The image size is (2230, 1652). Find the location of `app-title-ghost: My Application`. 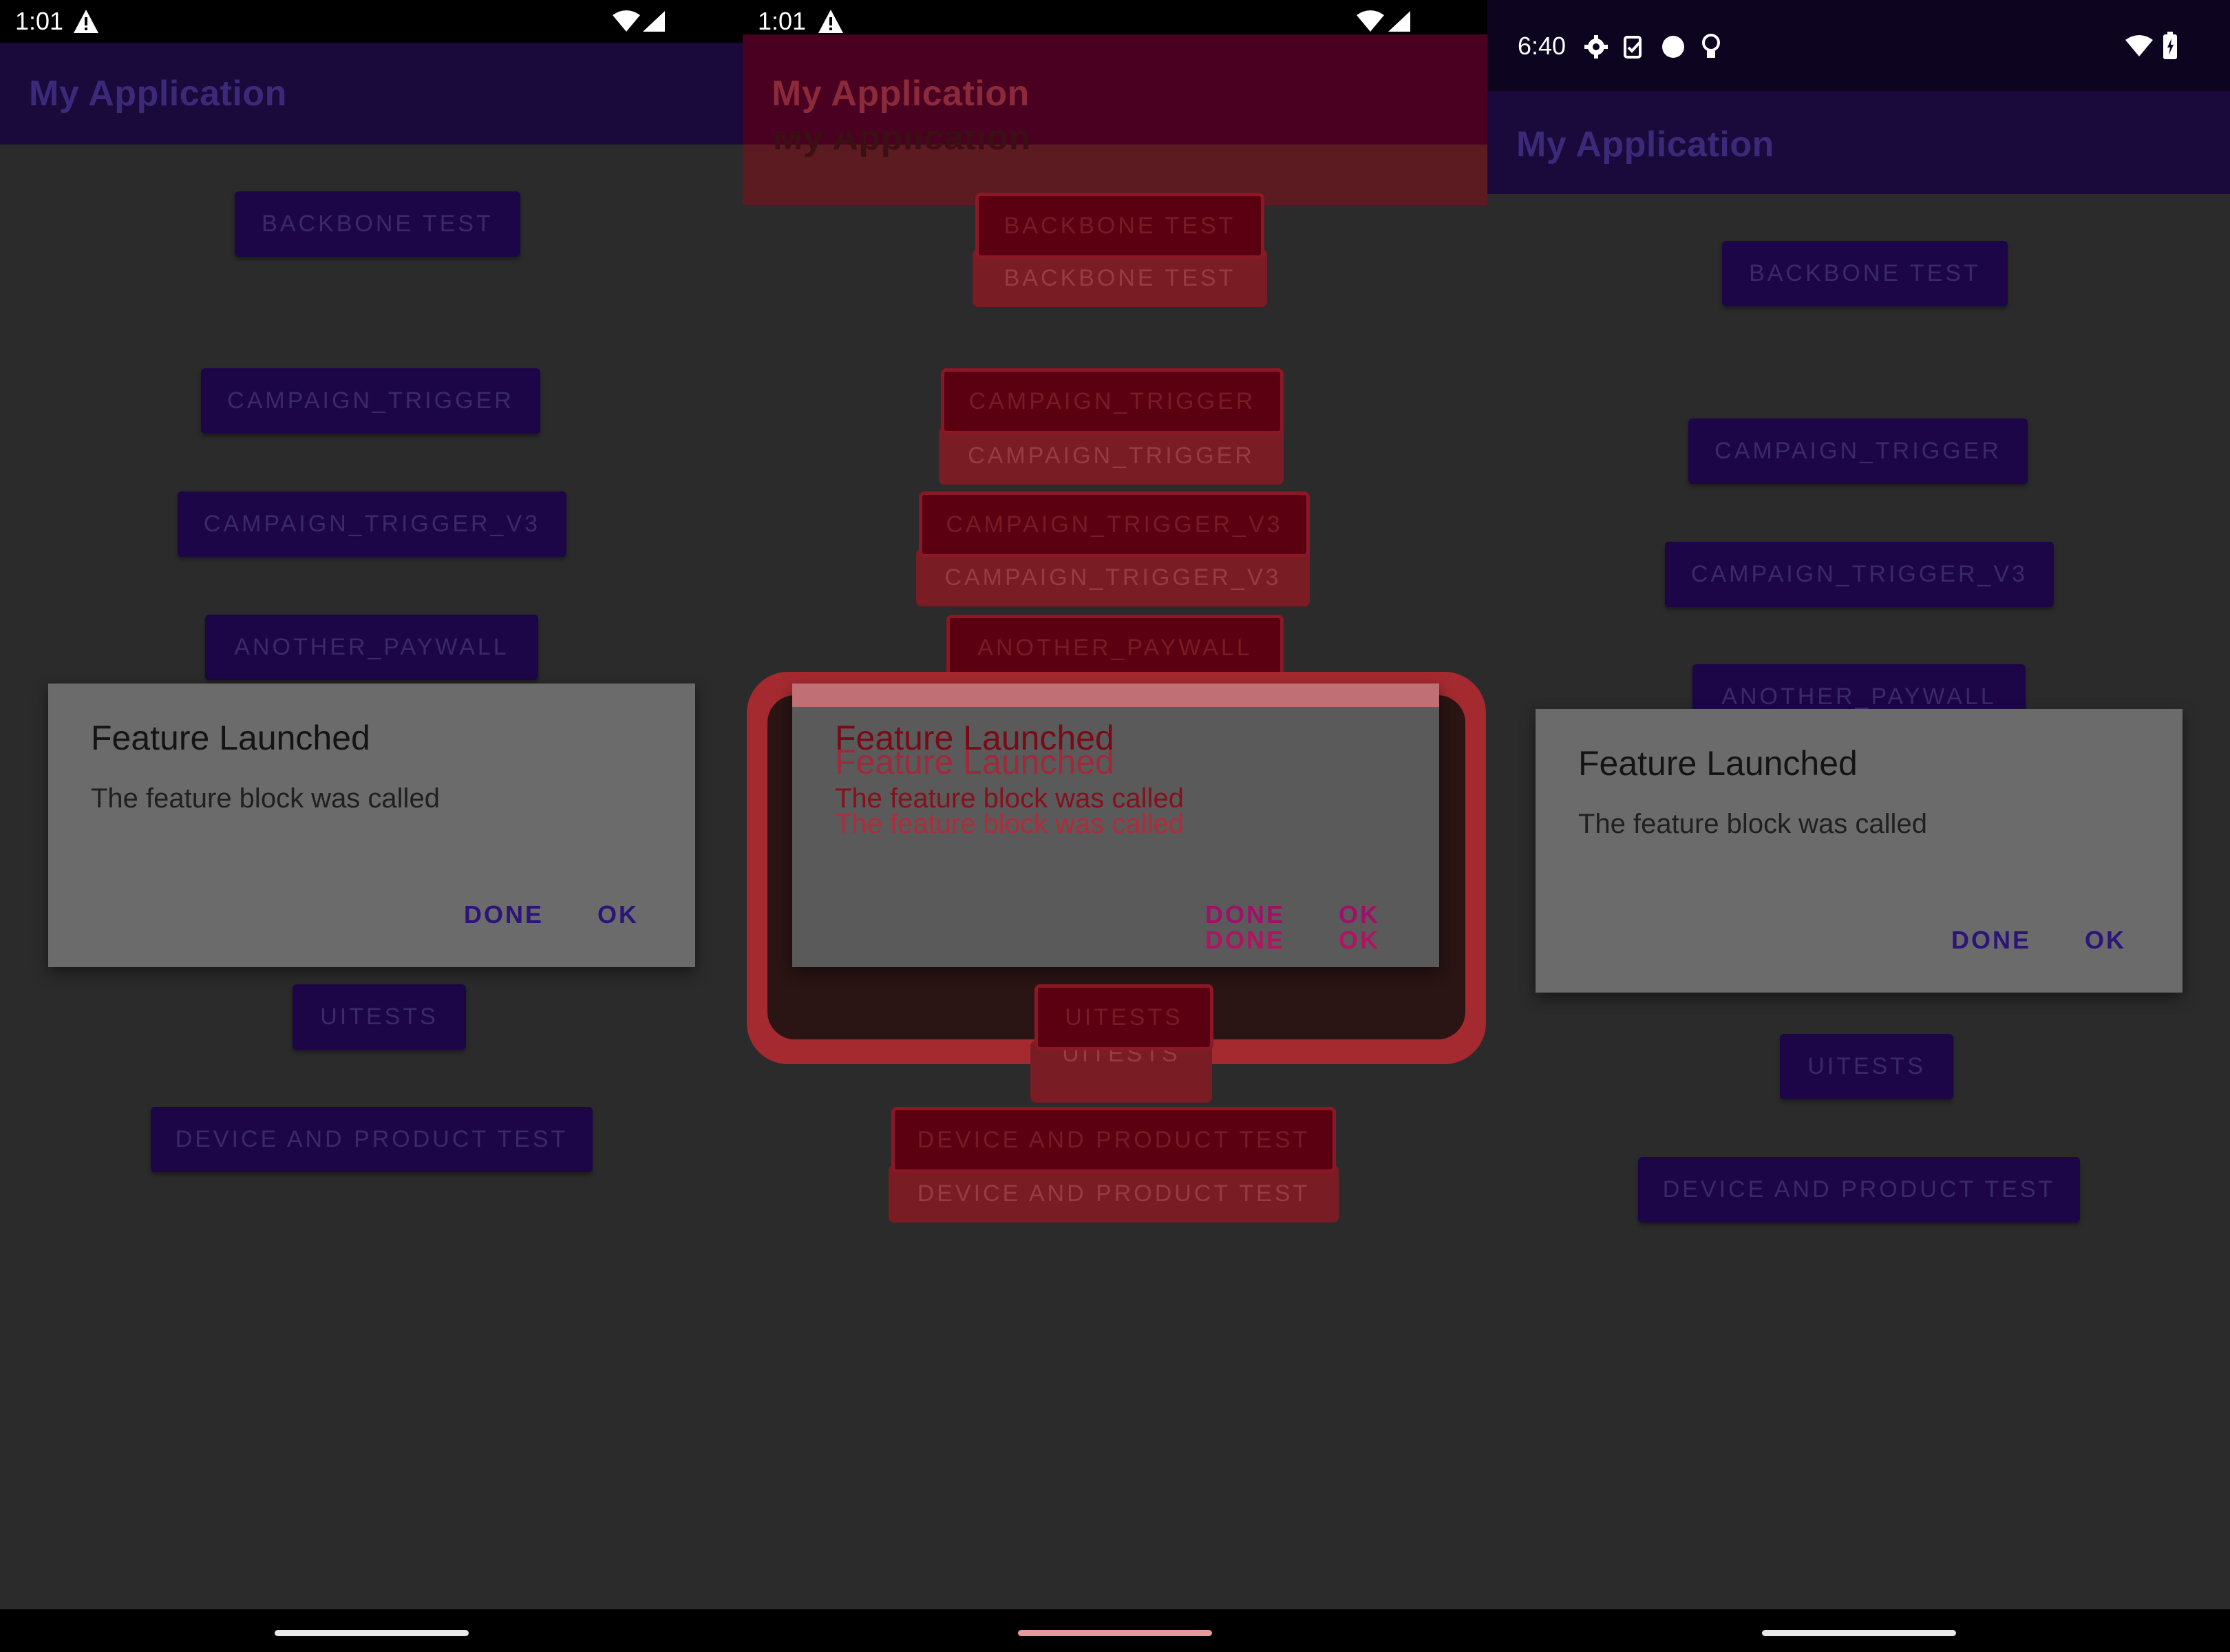

app-title-ghost: My Application is located at coordinates (902, 145).